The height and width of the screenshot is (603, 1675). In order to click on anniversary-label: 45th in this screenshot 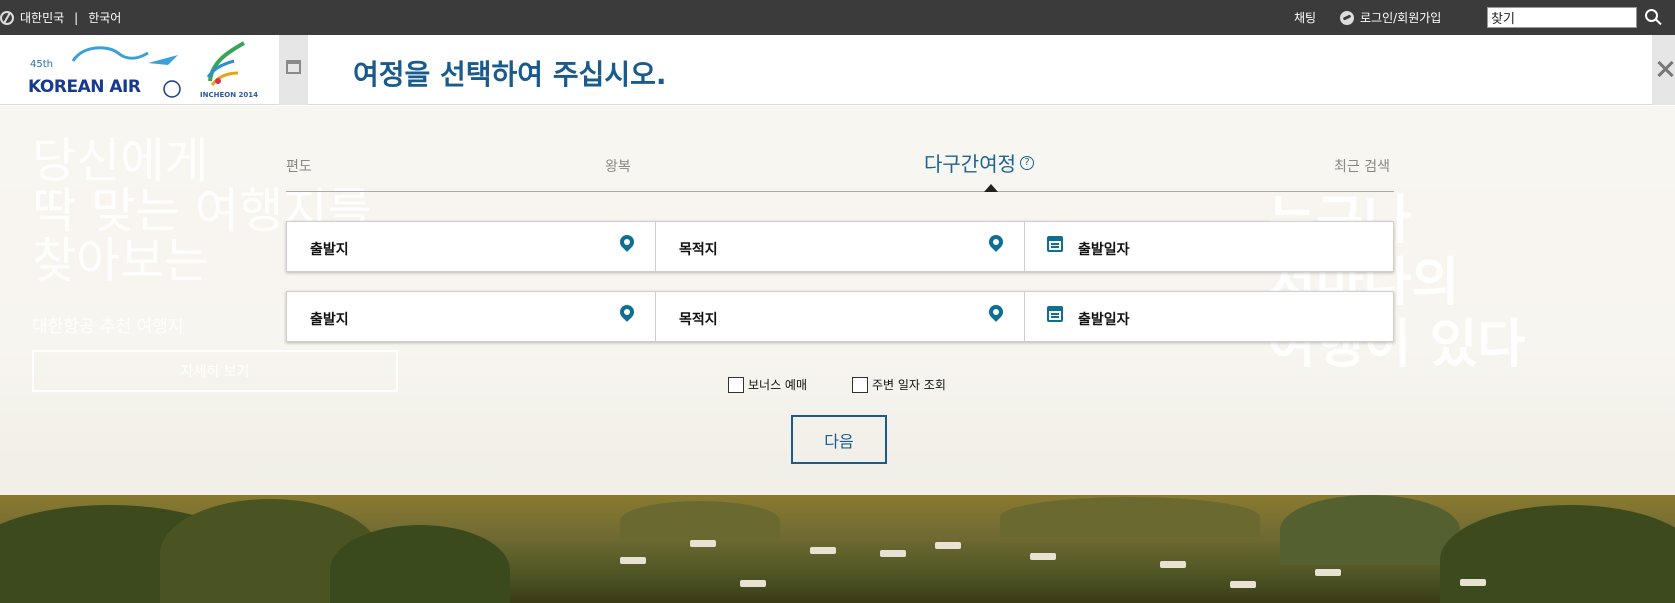, I will do `click(41, 64)`.